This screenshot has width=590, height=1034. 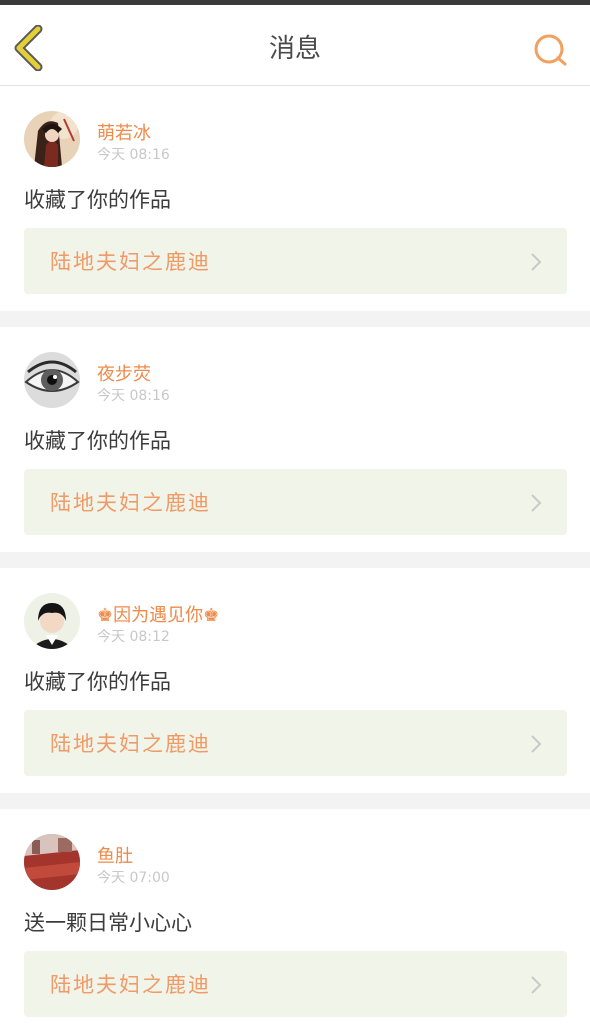 What do you see at coordinates (133, 878) in the screenshot?
I see `timestamp: 今天 07:00` at bounding box center [133, 878].